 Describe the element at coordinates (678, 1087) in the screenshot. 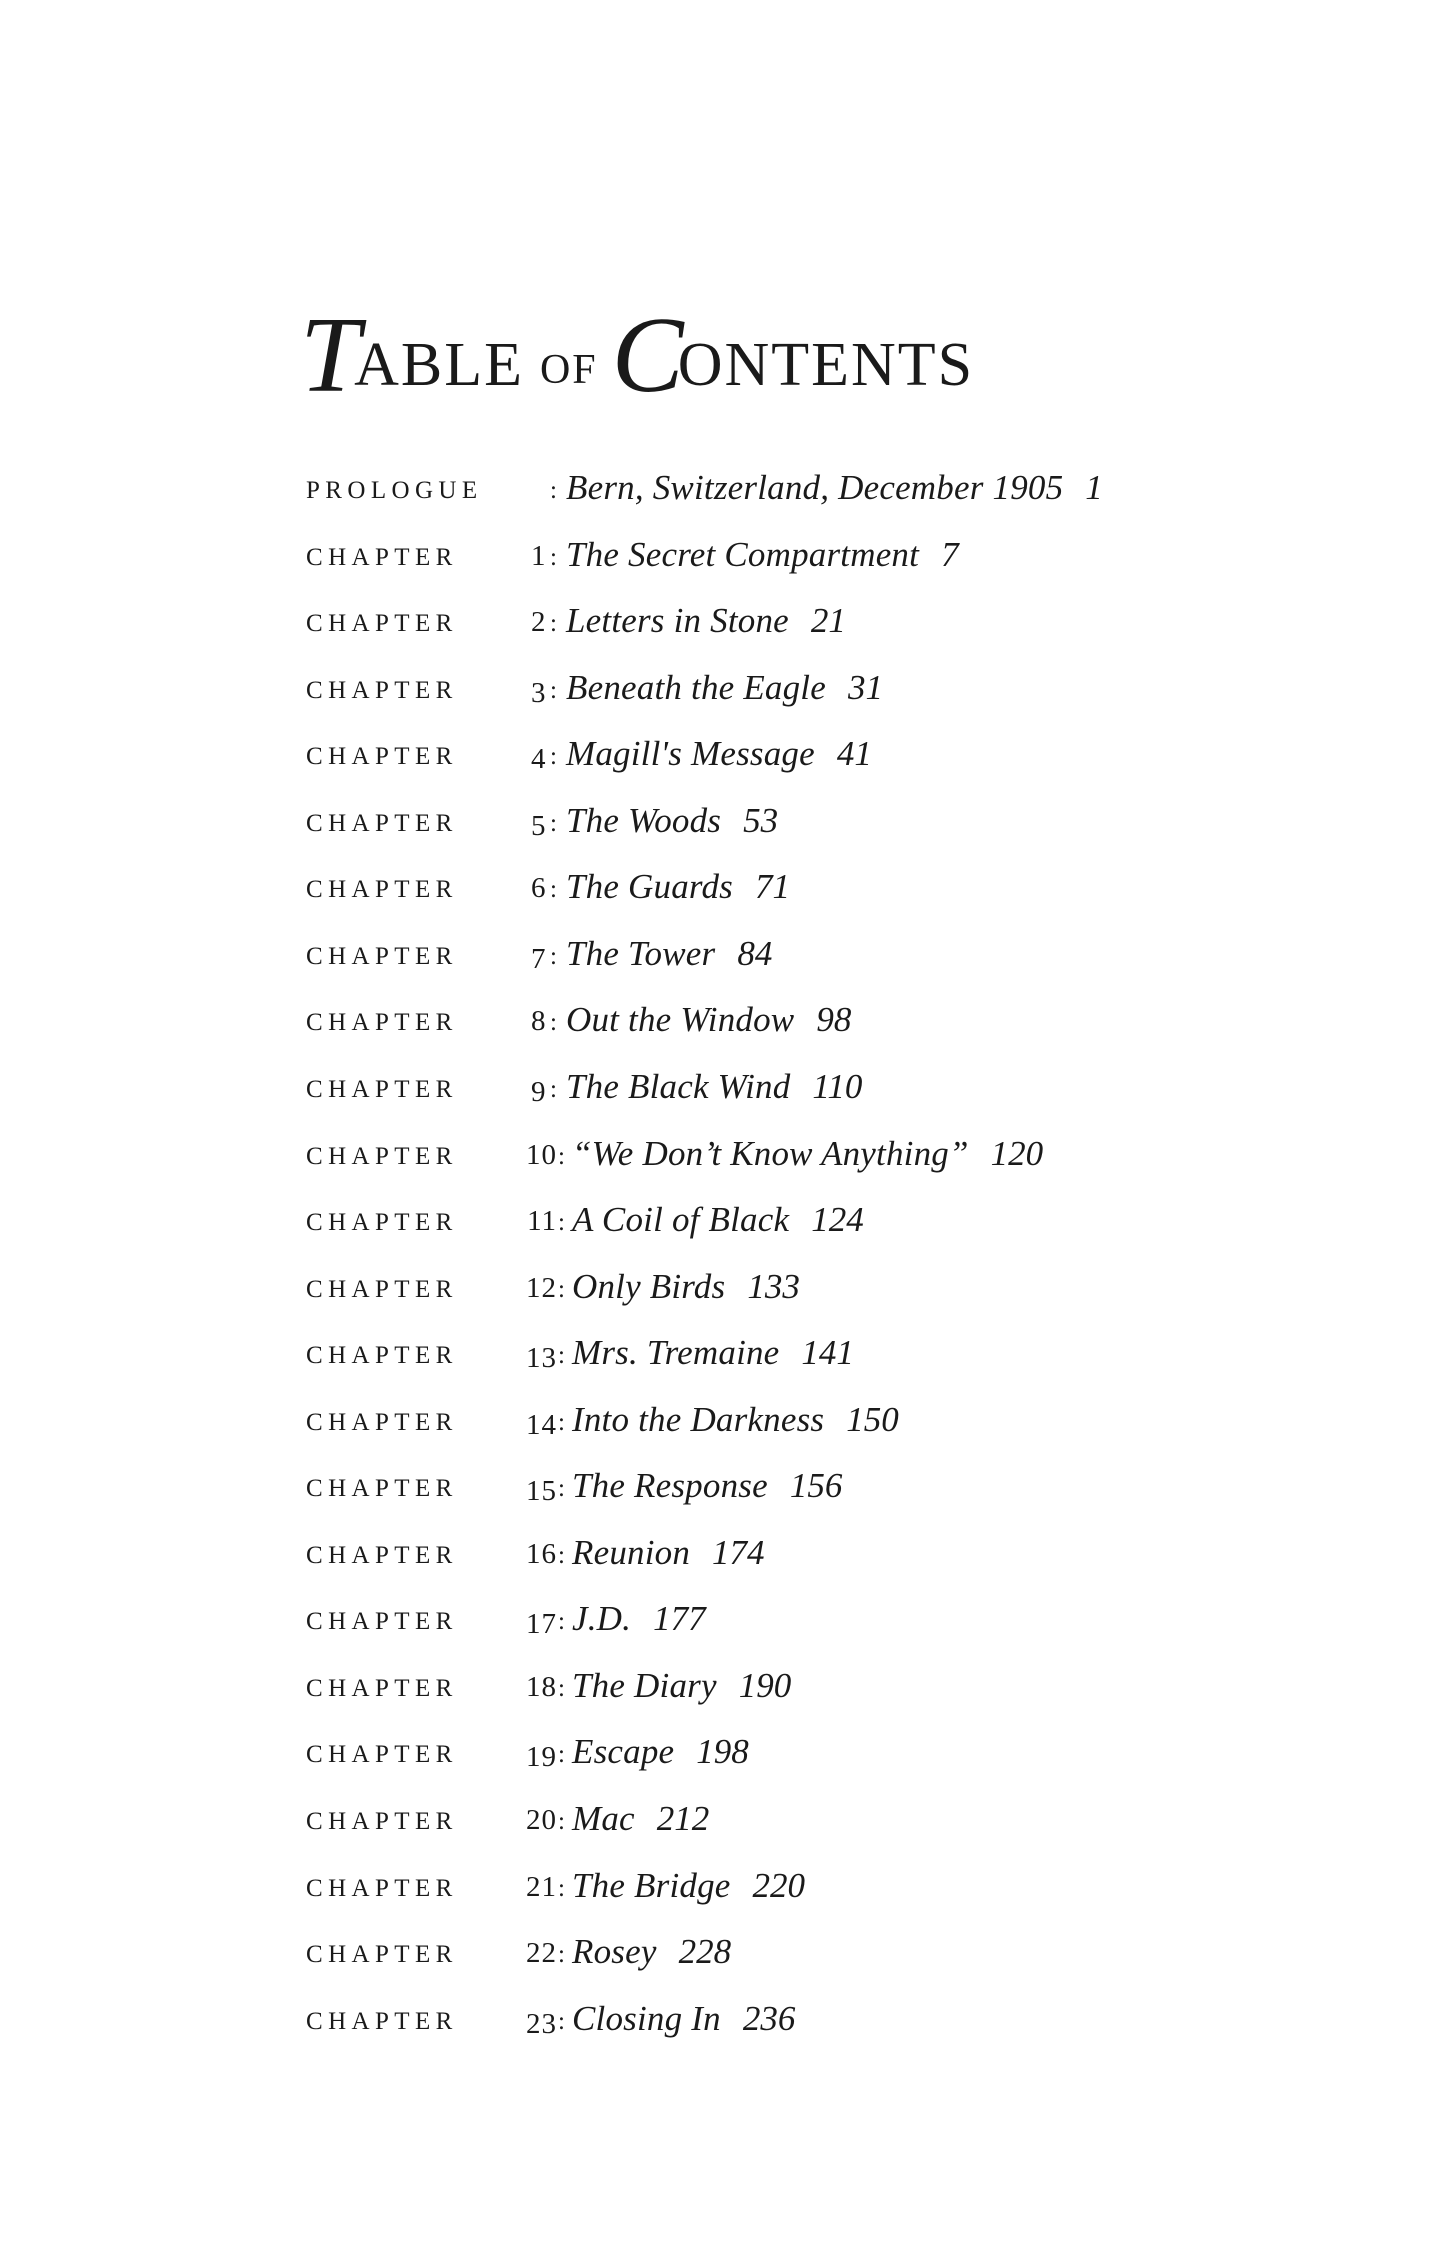

I see `entry-title: The Black Wind` at that location.